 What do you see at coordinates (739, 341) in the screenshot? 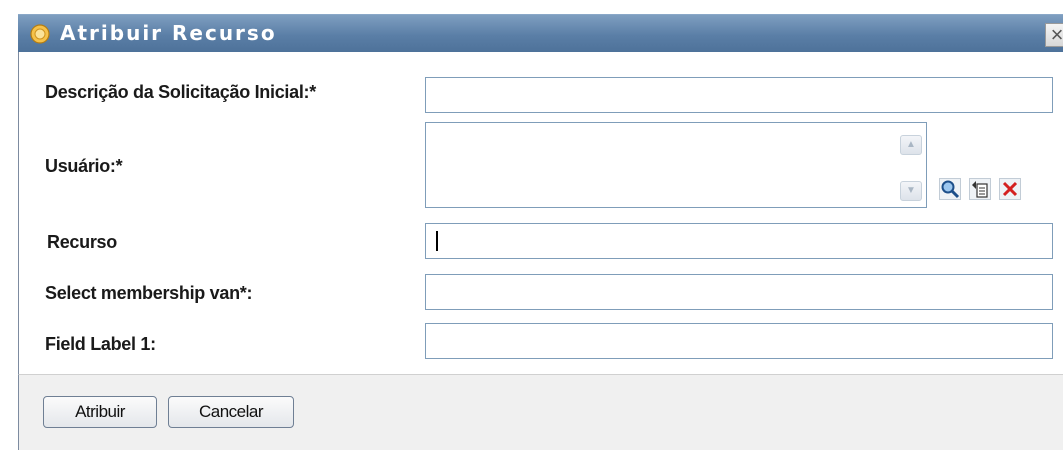
I see `field-label-1-input` at bounding box center [739, 341].